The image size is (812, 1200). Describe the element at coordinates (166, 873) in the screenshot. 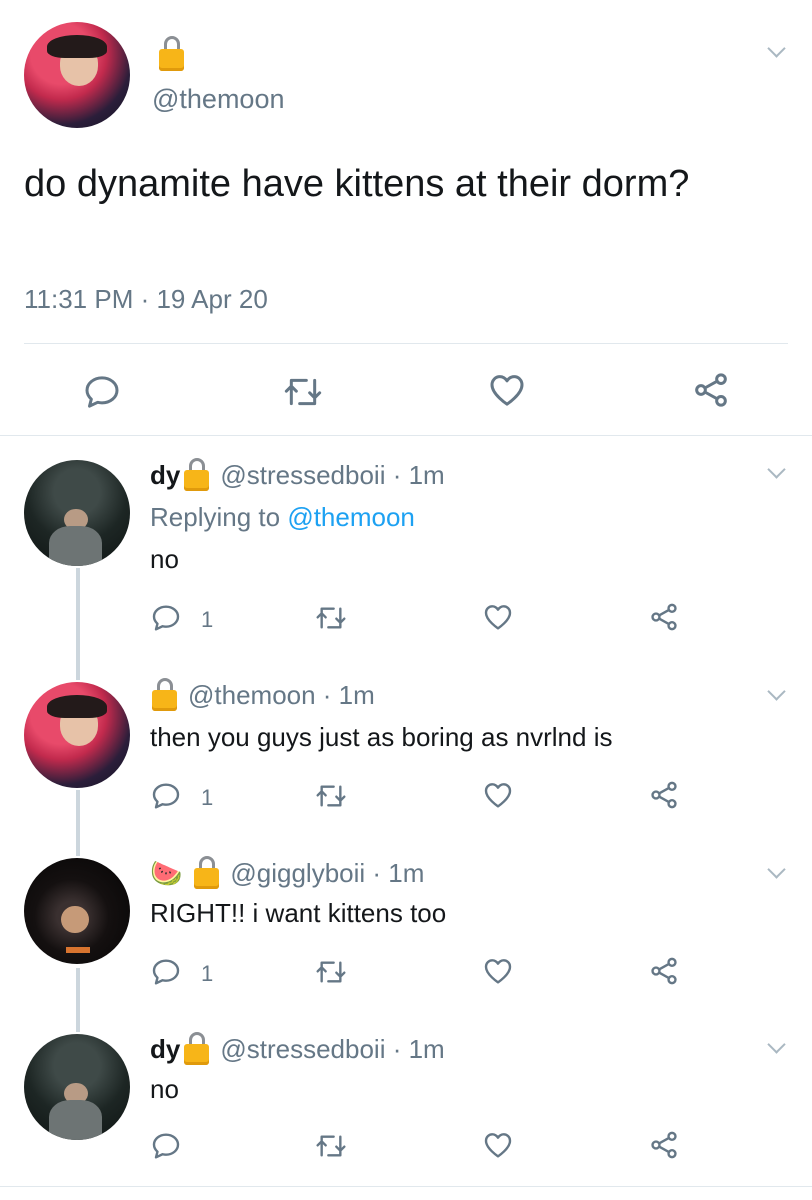

I see `display-name: 🍉` at that location.